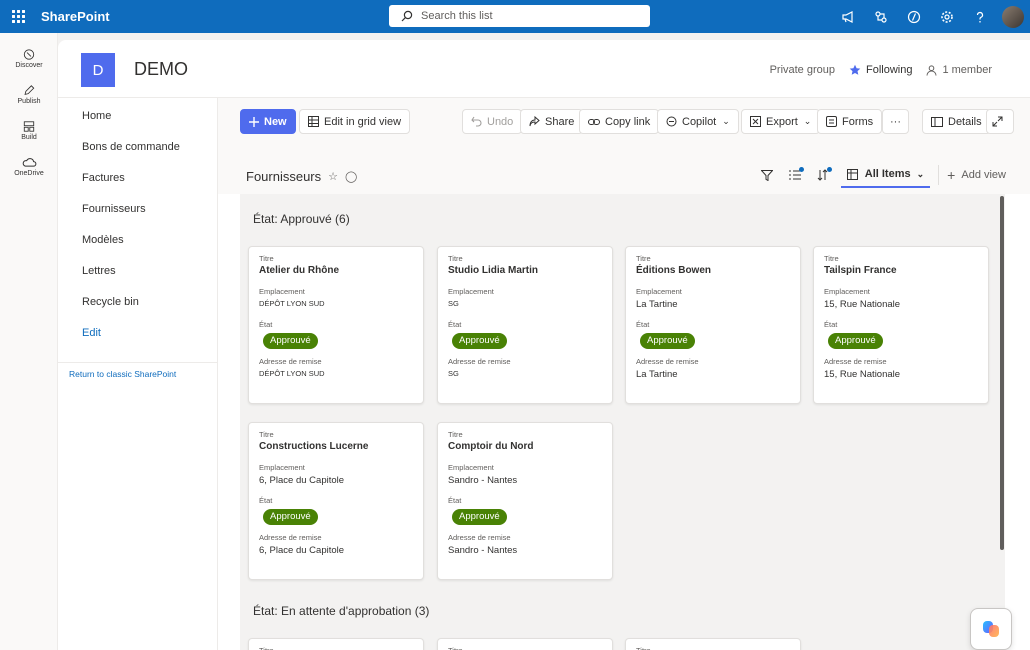  I want to click on user-avatar, so click(1013, 16).